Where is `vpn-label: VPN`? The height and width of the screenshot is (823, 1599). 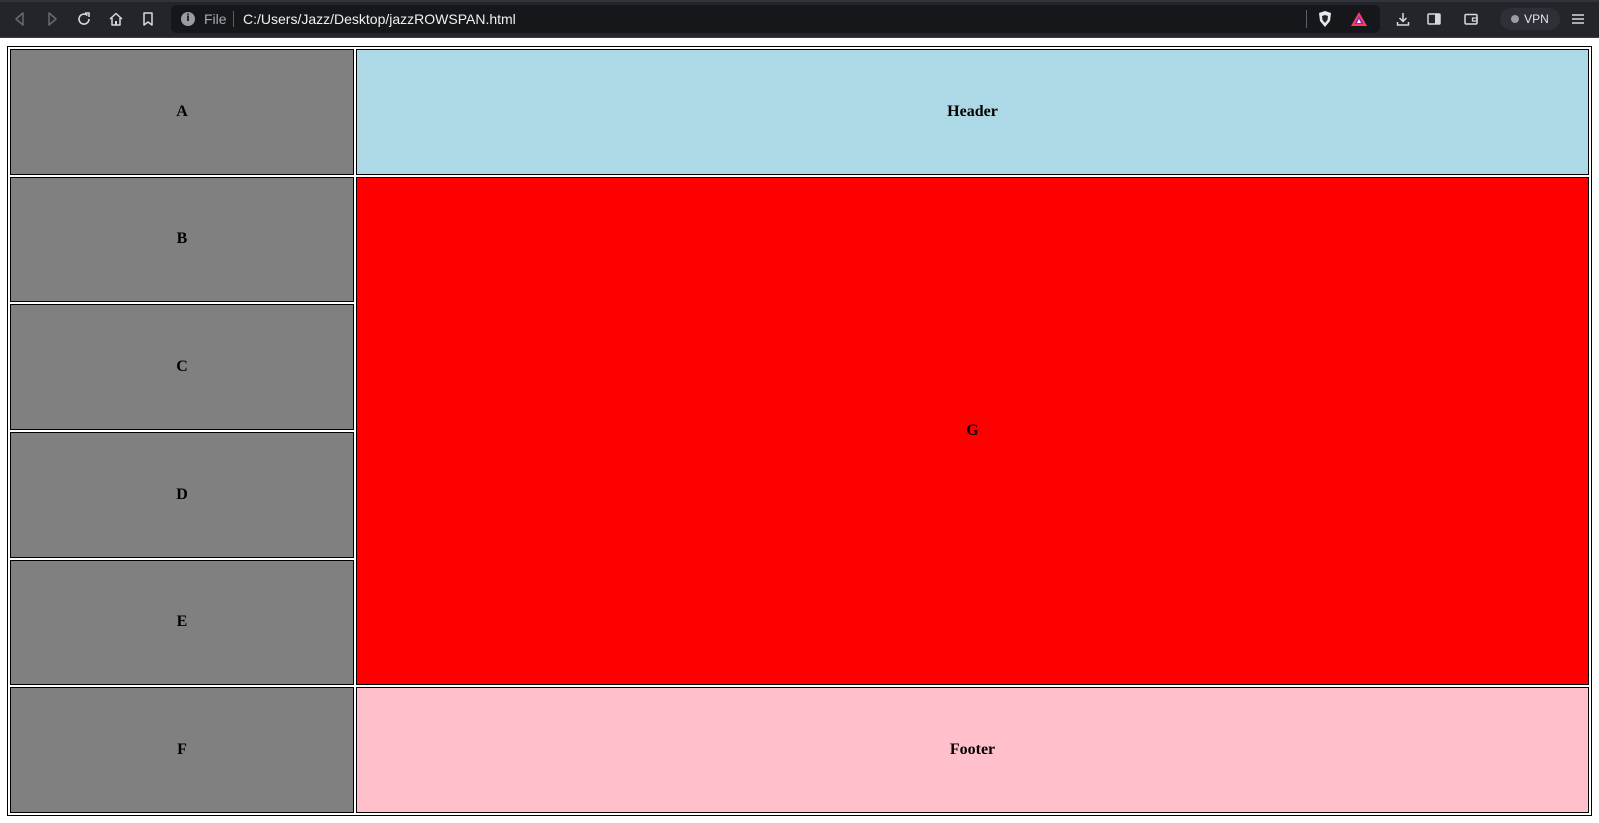 vpn-label: VPN is located at coordinates (1536, 19).